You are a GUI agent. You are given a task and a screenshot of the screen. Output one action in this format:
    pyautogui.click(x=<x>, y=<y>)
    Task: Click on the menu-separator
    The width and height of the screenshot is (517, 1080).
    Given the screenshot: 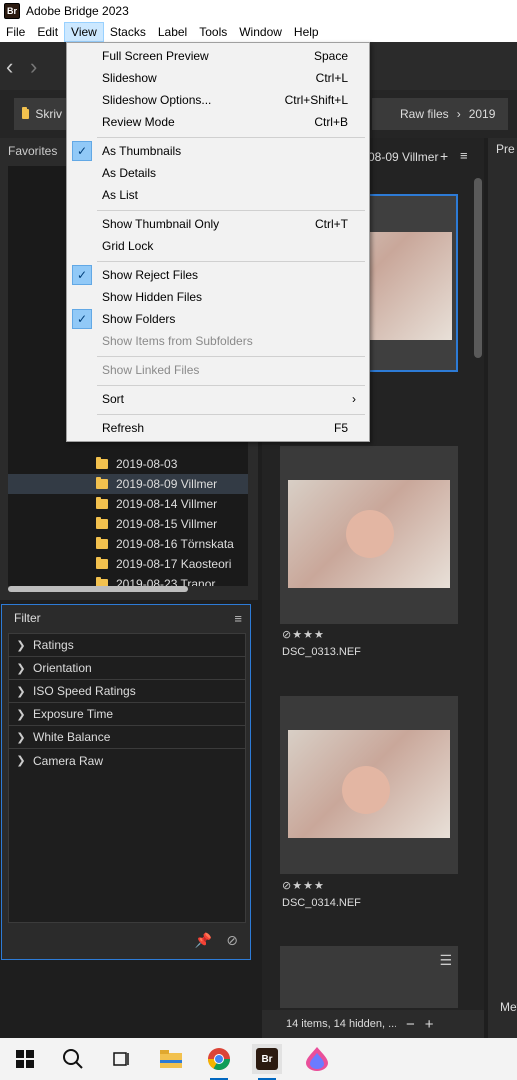 What is the action you would take?
    pyautogui.click(x=231, y=356)
    